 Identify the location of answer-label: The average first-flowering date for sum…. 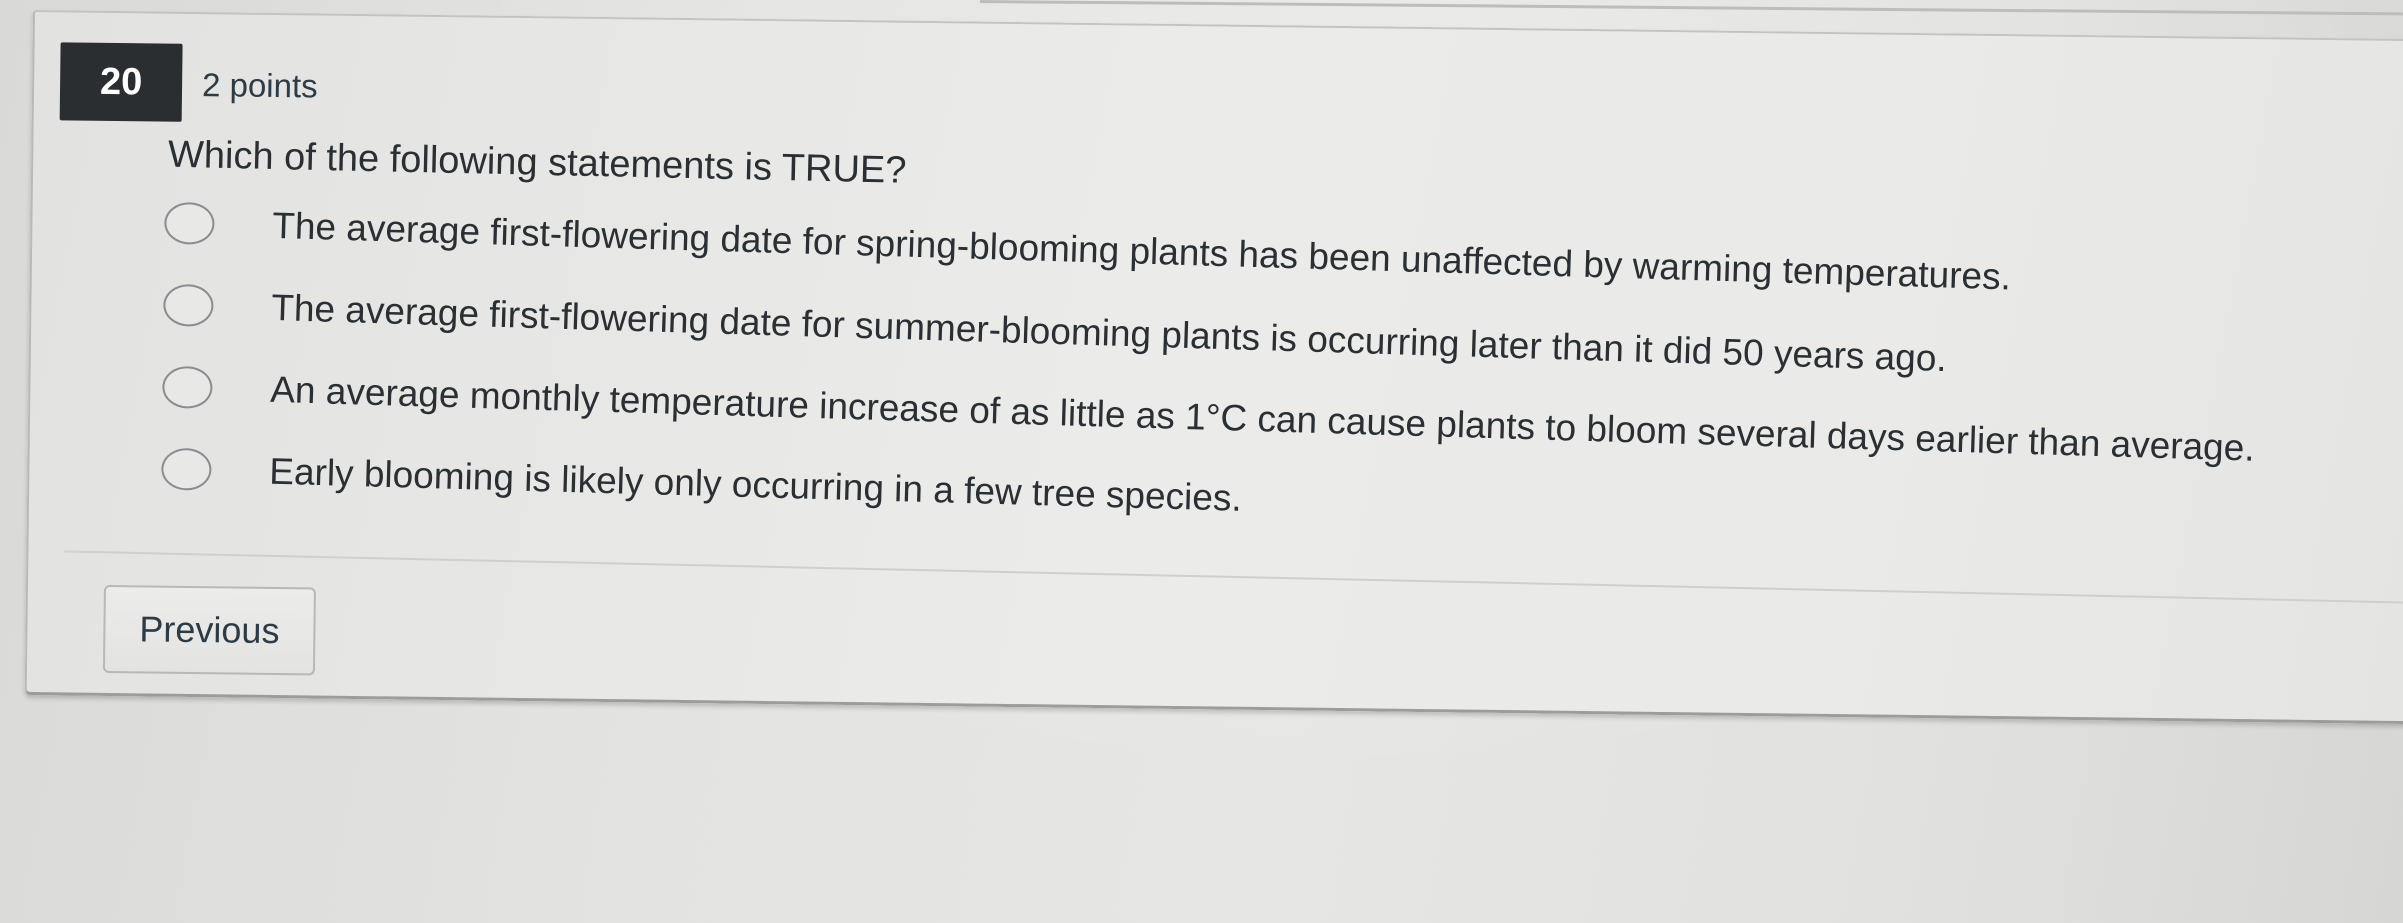
(1109, 333).